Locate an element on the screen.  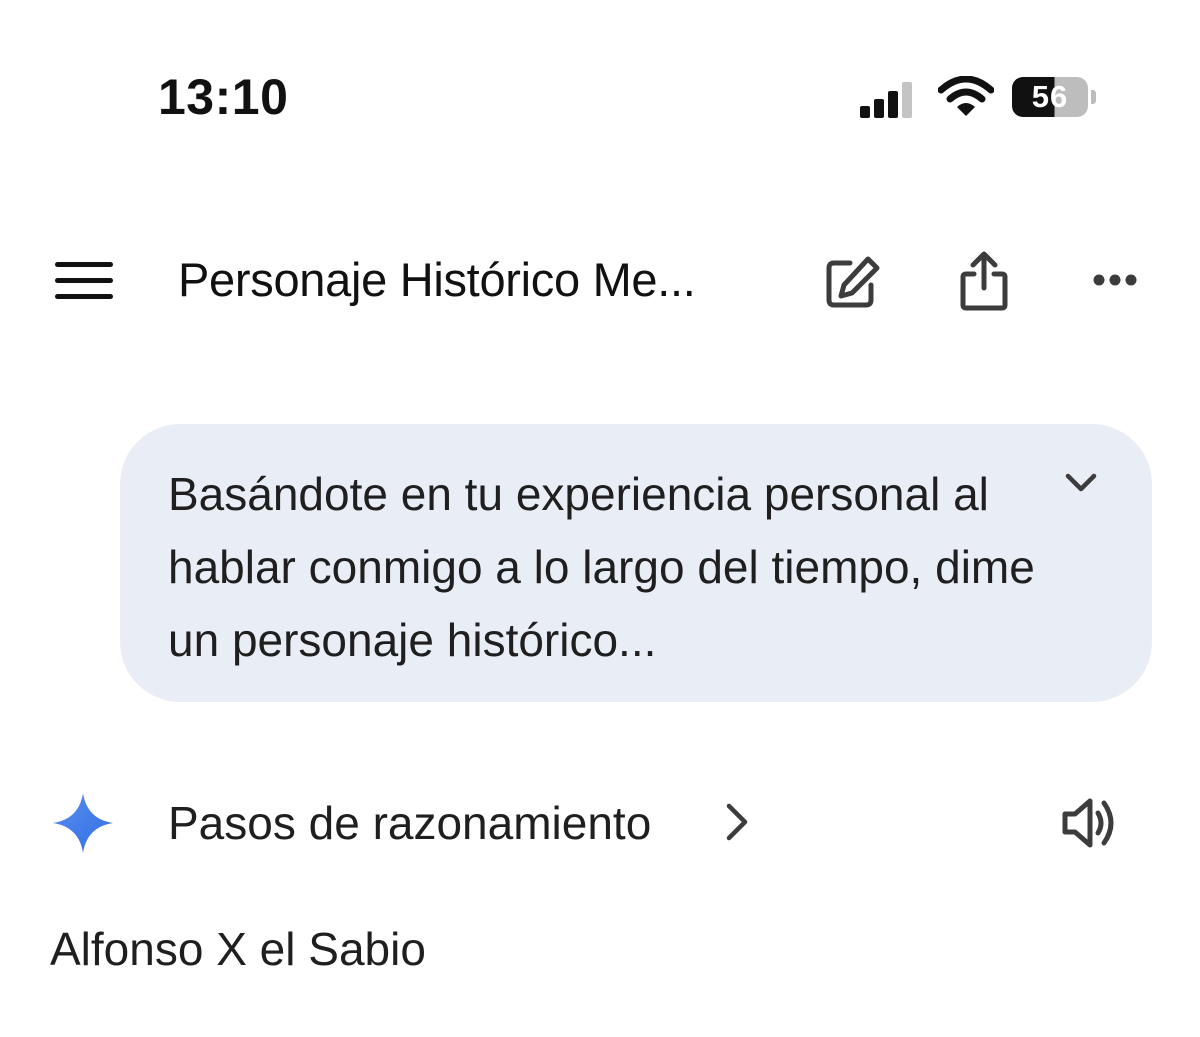
chevron-down-icon is located at coordinates (1081, 483).